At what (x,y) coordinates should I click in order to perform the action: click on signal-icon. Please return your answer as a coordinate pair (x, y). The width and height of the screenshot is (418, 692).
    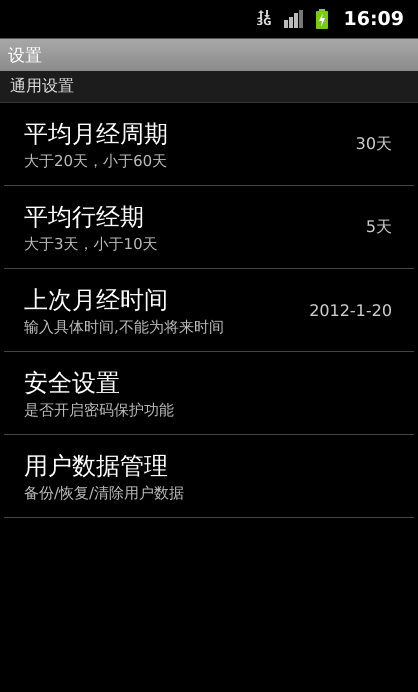
    Looking at the image, I should click on (294, 19).